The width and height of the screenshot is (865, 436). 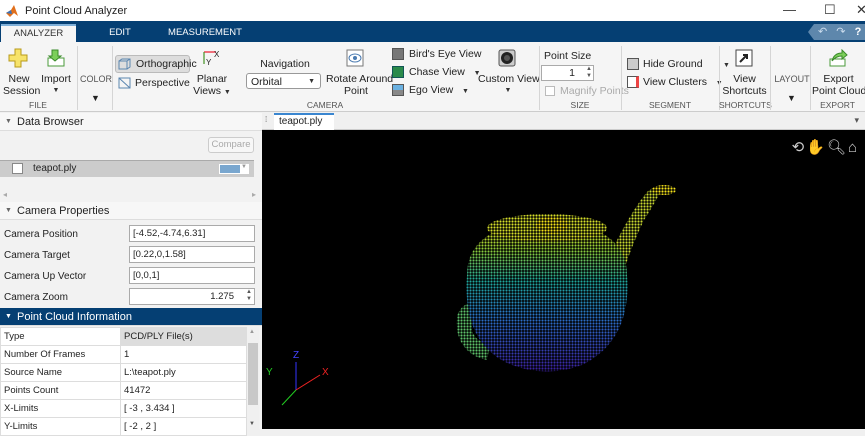 I want to click on data-browser-header: ▼ Data Browser, so click(x=131, y=122).